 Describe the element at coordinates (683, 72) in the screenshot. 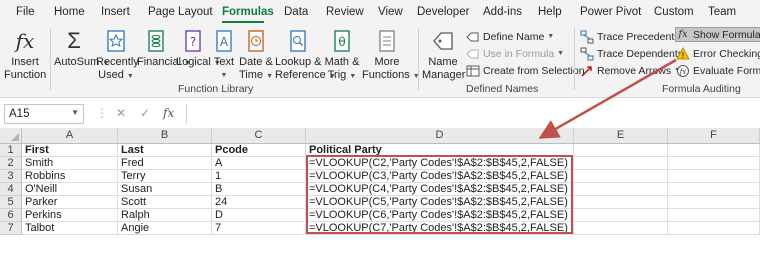

I see `svg-text: fx` at that location.